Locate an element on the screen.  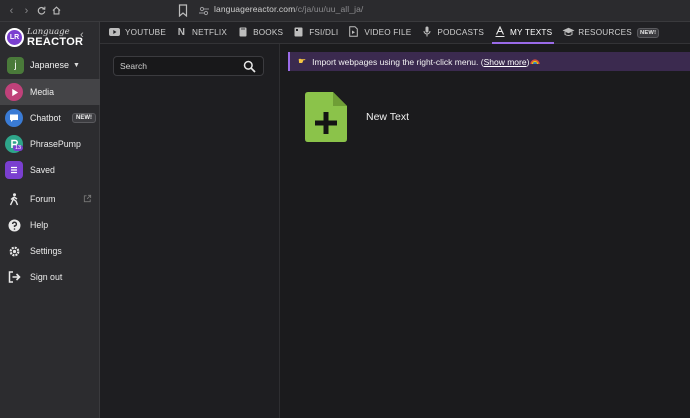
reload-icon is located at coordinates (41, 10).